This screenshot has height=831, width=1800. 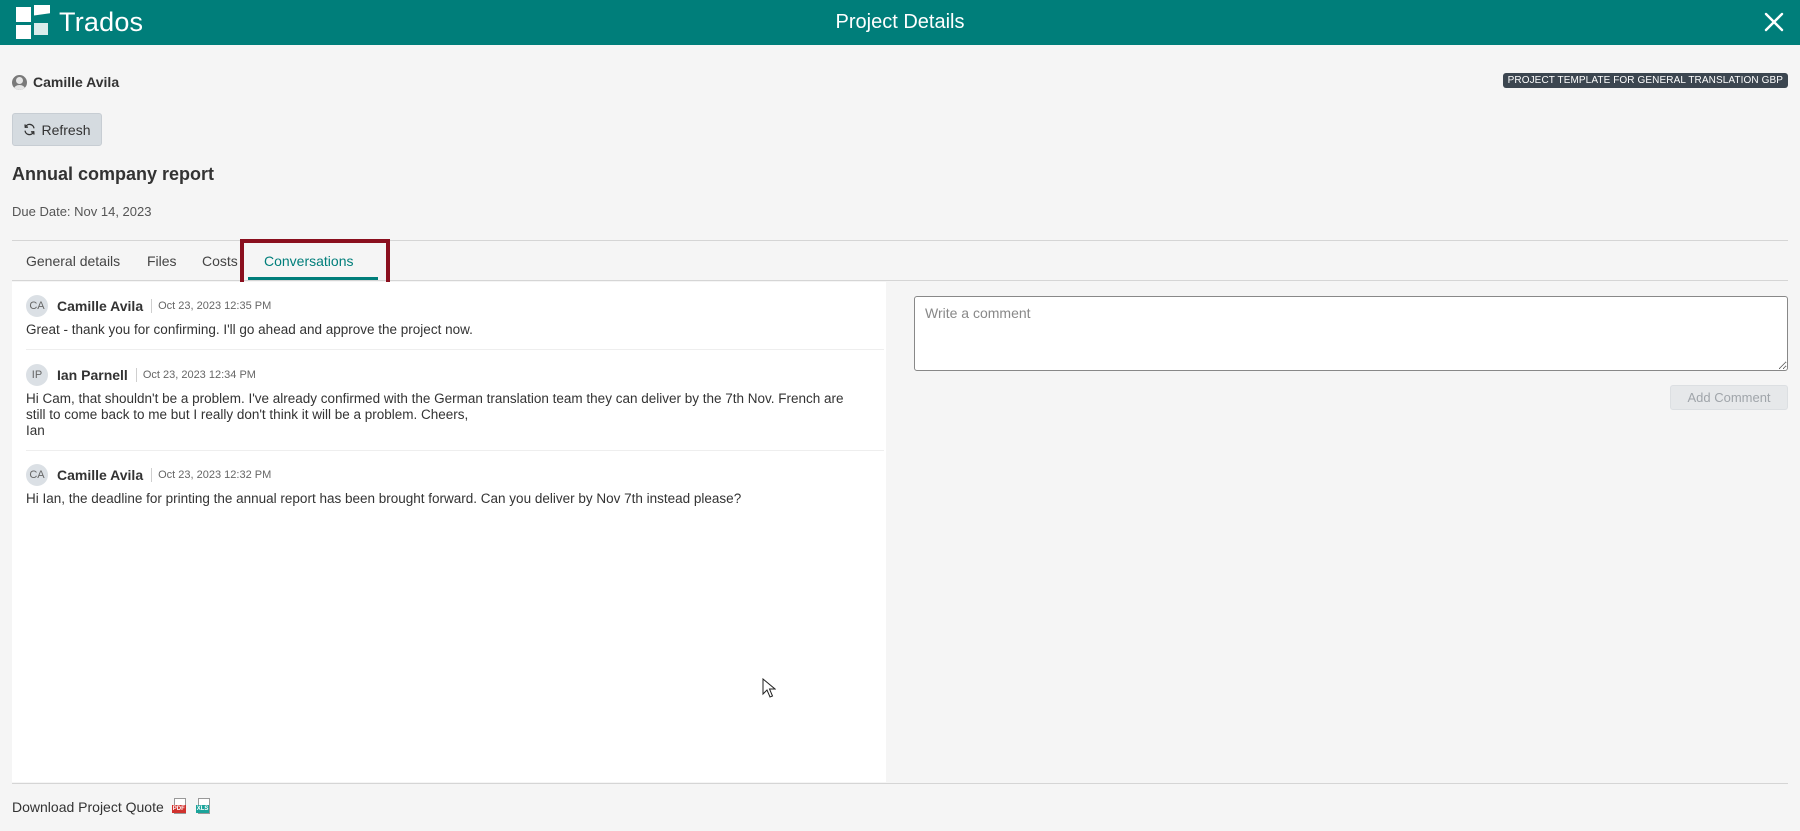 I want to click on tab-costs: Costs, so click(x=220, y=261).